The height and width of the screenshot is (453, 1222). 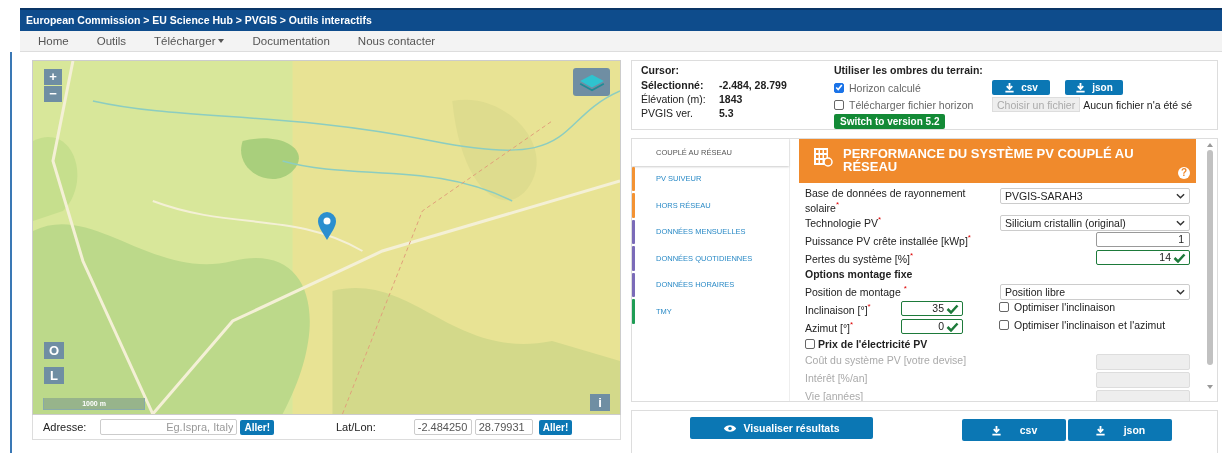 I want to click on nav-link: Nous contacter, so click(x=396, y=41).